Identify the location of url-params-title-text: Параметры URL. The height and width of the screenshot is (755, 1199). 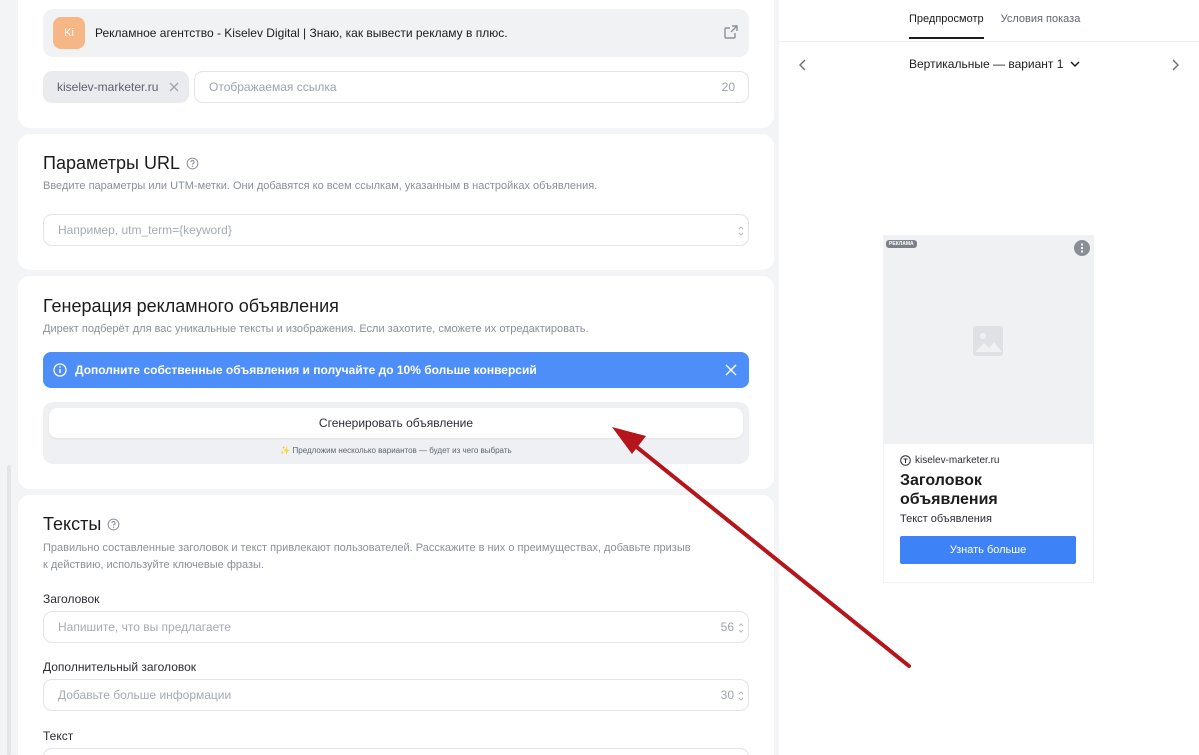
(111, 163).